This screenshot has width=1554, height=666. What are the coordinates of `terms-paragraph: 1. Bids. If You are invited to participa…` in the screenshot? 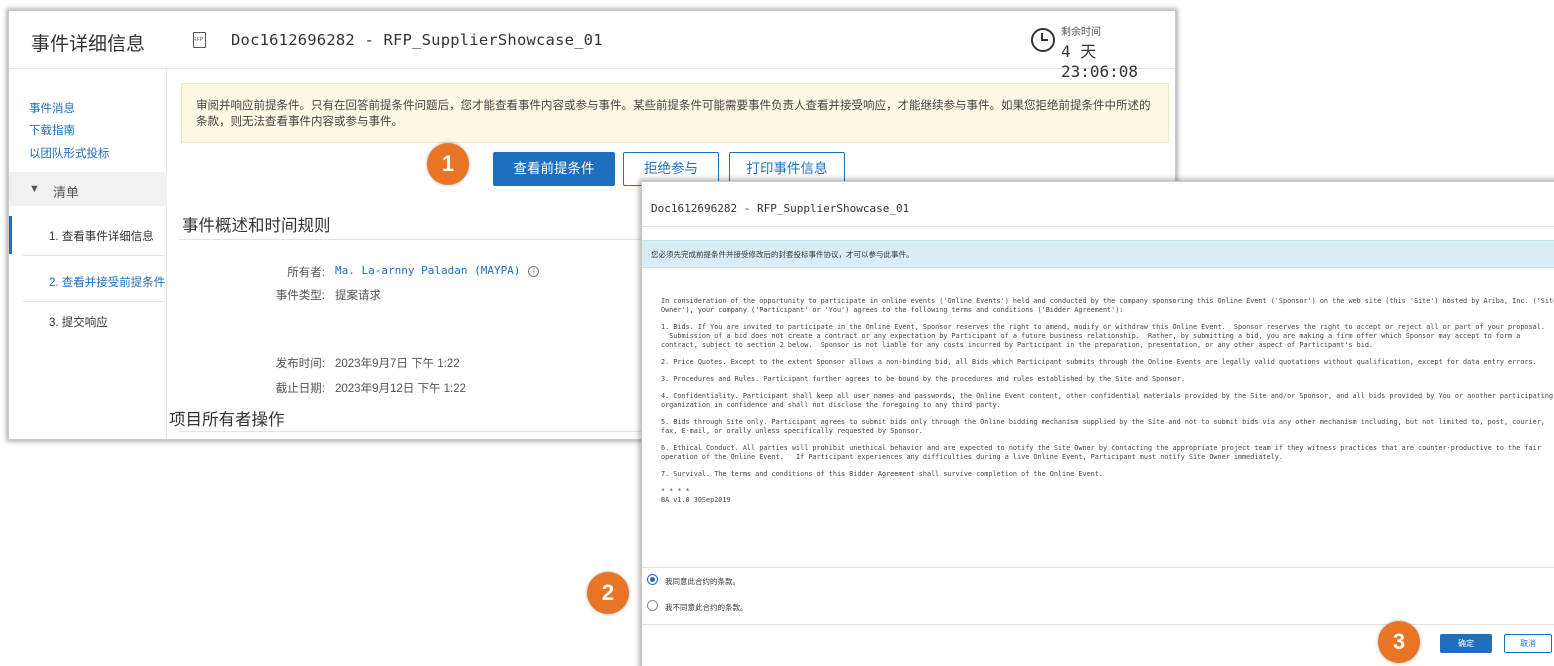 It's located at (1103, 336).